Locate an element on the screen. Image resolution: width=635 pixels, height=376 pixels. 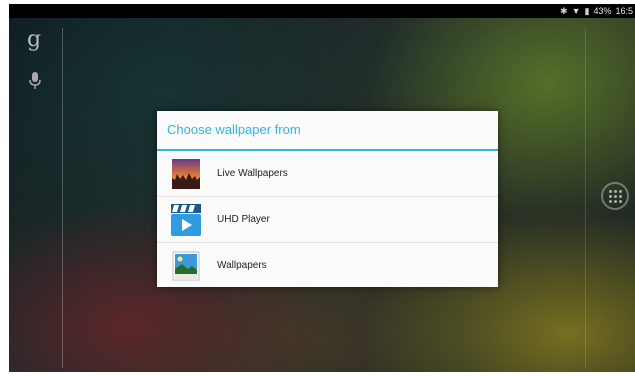
mic-icon is located at coordinates (35, 81).